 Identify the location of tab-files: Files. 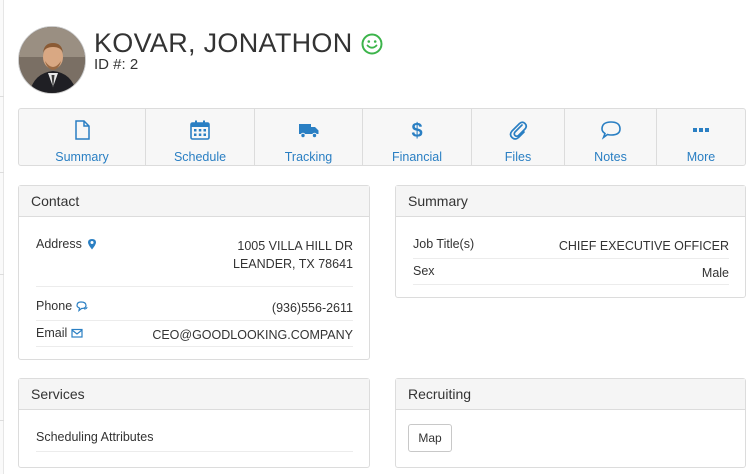
(518, 137).